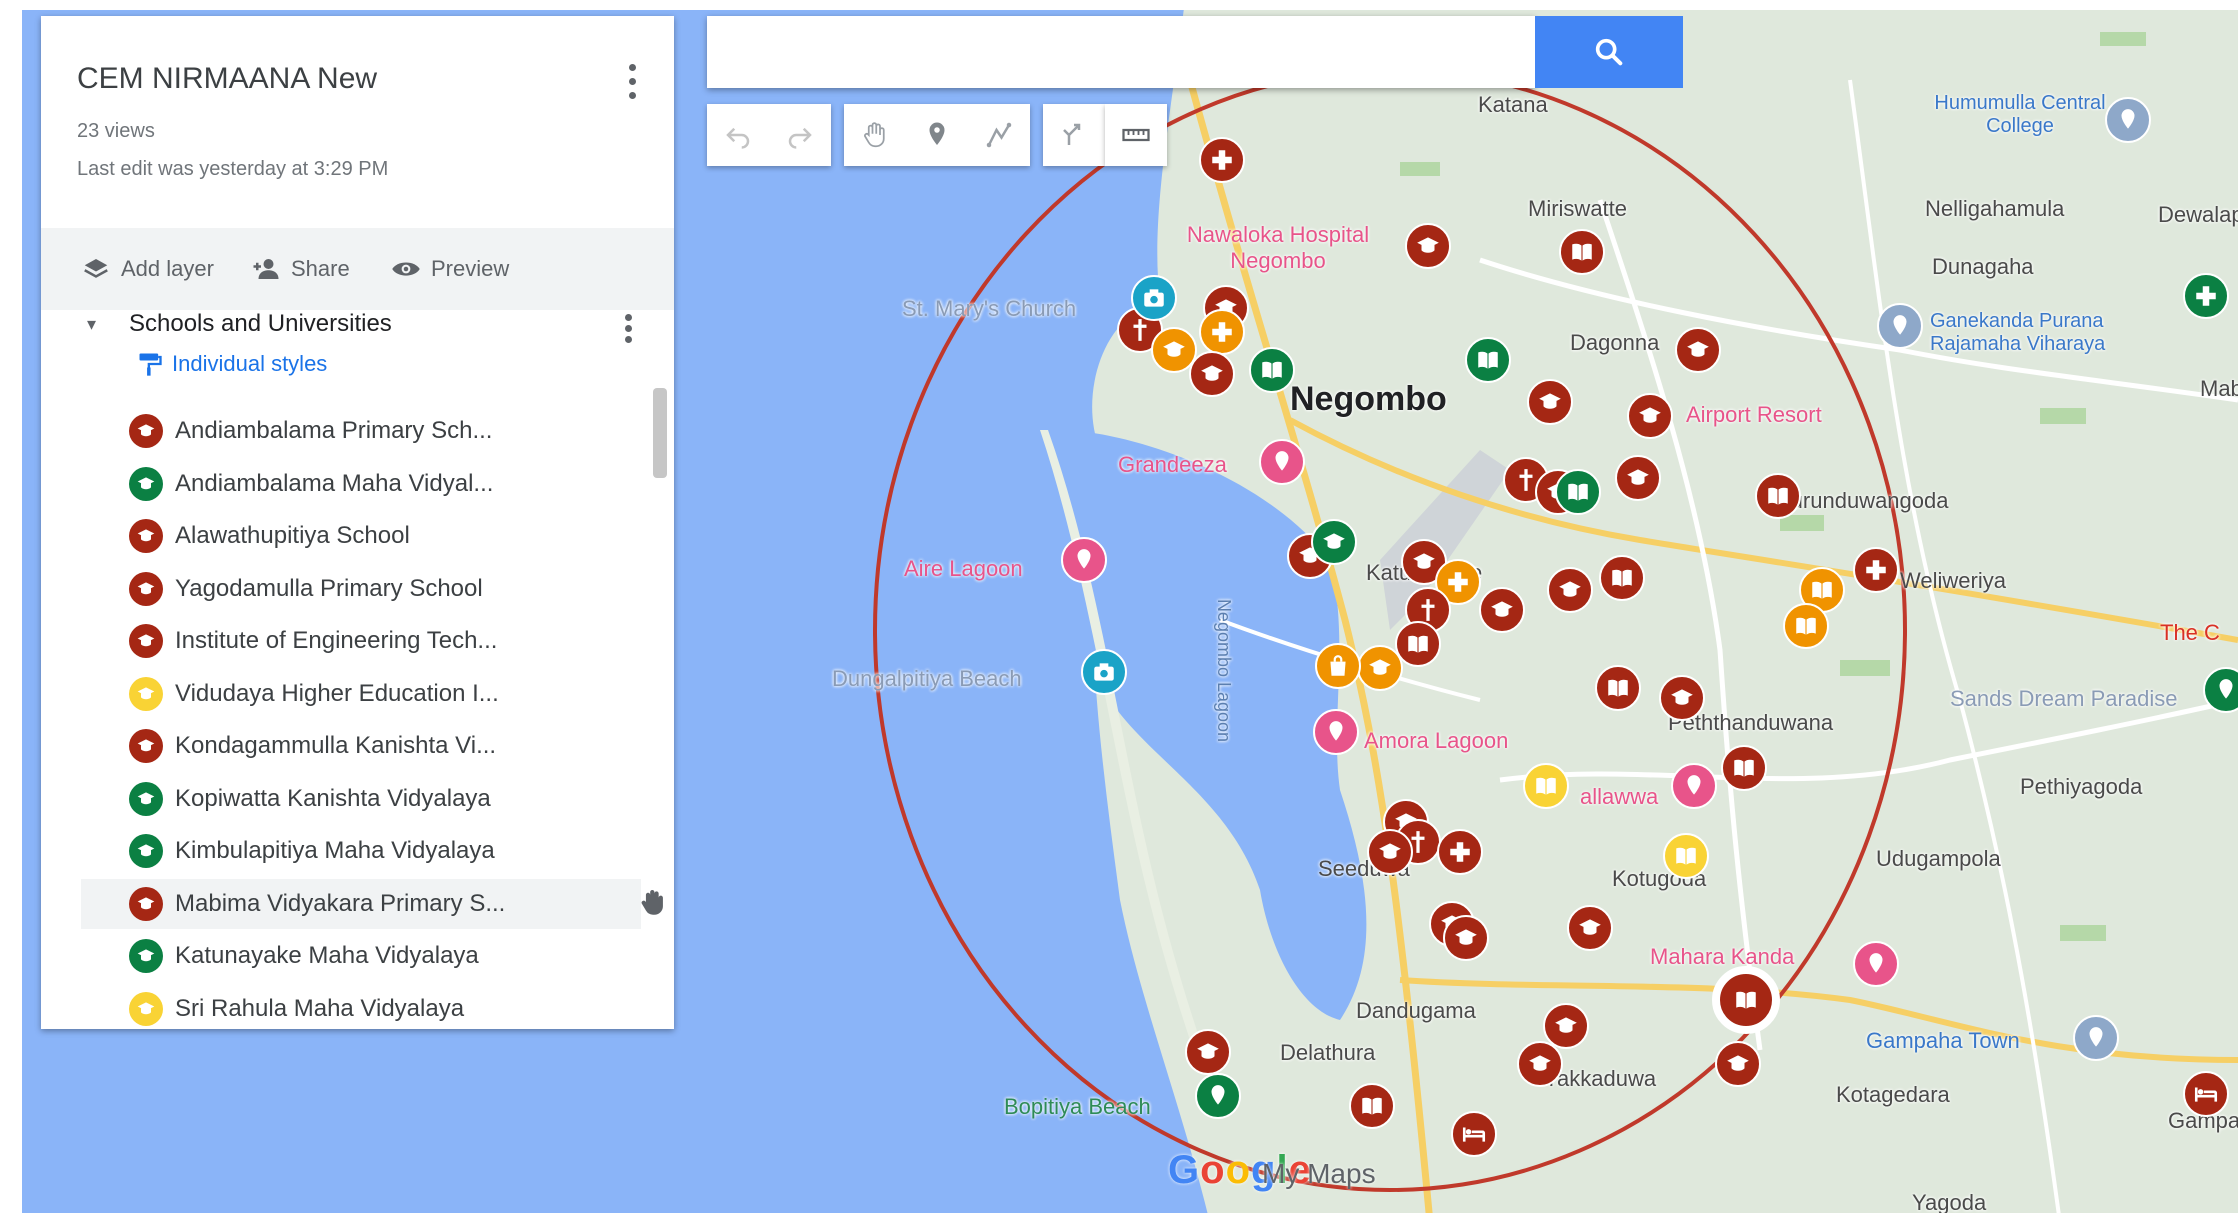 This screenshot has width=2238, height=1223. Describe the element at coordinates (357, 589) in the screenshot. I see `list-item: Yagodamulla Primary School` at that location.